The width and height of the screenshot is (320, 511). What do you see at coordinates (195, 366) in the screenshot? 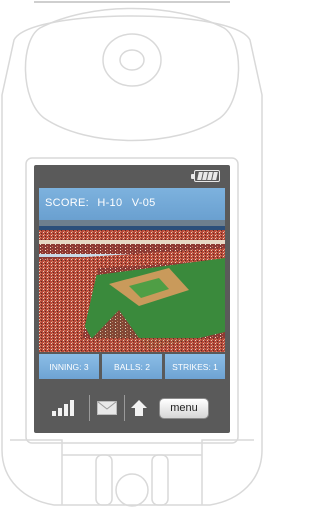
I see `strikes-stat: STRIKES: 1` at bounding box center [195, 366].